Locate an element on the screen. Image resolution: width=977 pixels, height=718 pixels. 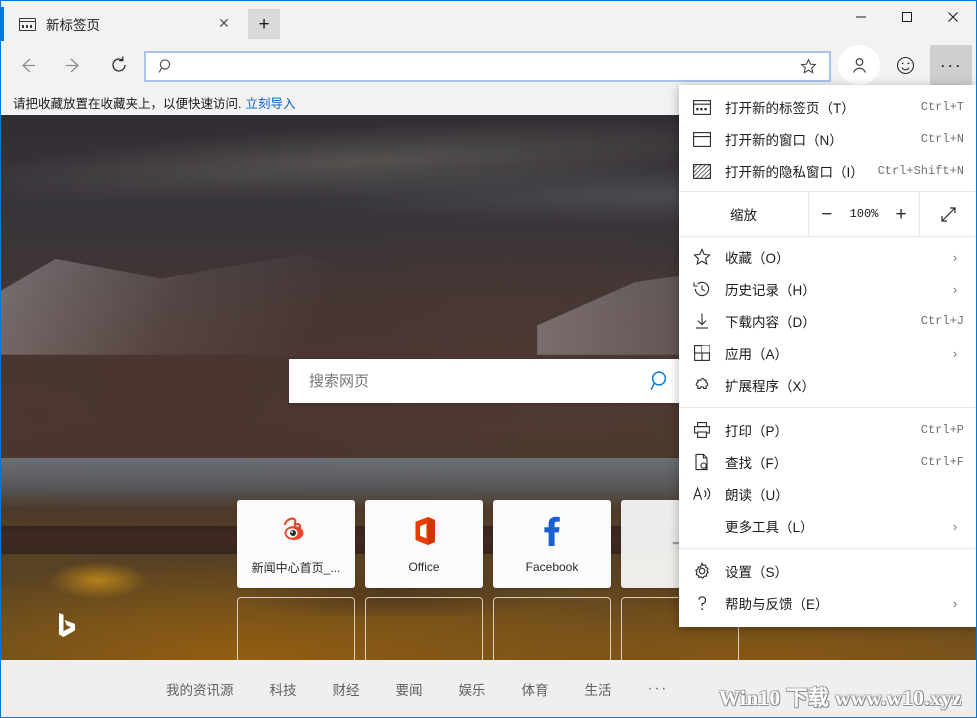
shortcut-tile: Office is located at coordinates (424, 544).